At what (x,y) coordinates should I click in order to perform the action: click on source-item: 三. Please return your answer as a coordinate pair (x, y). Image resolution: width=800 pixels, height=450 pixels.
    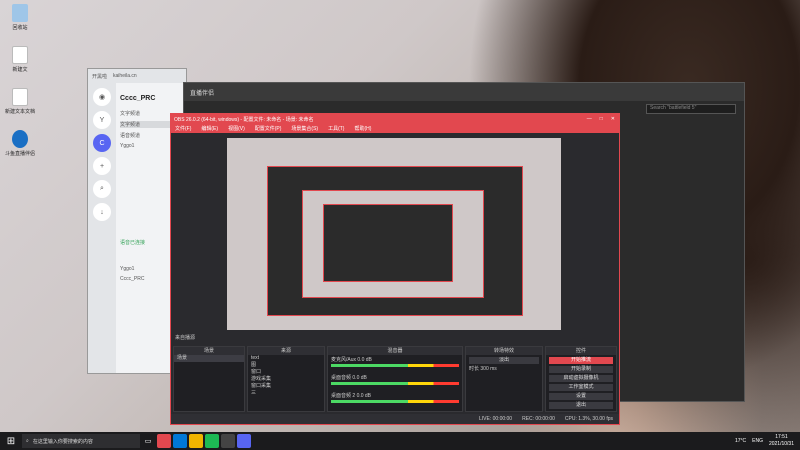
    Looking at the image, I should click on (286, 393).